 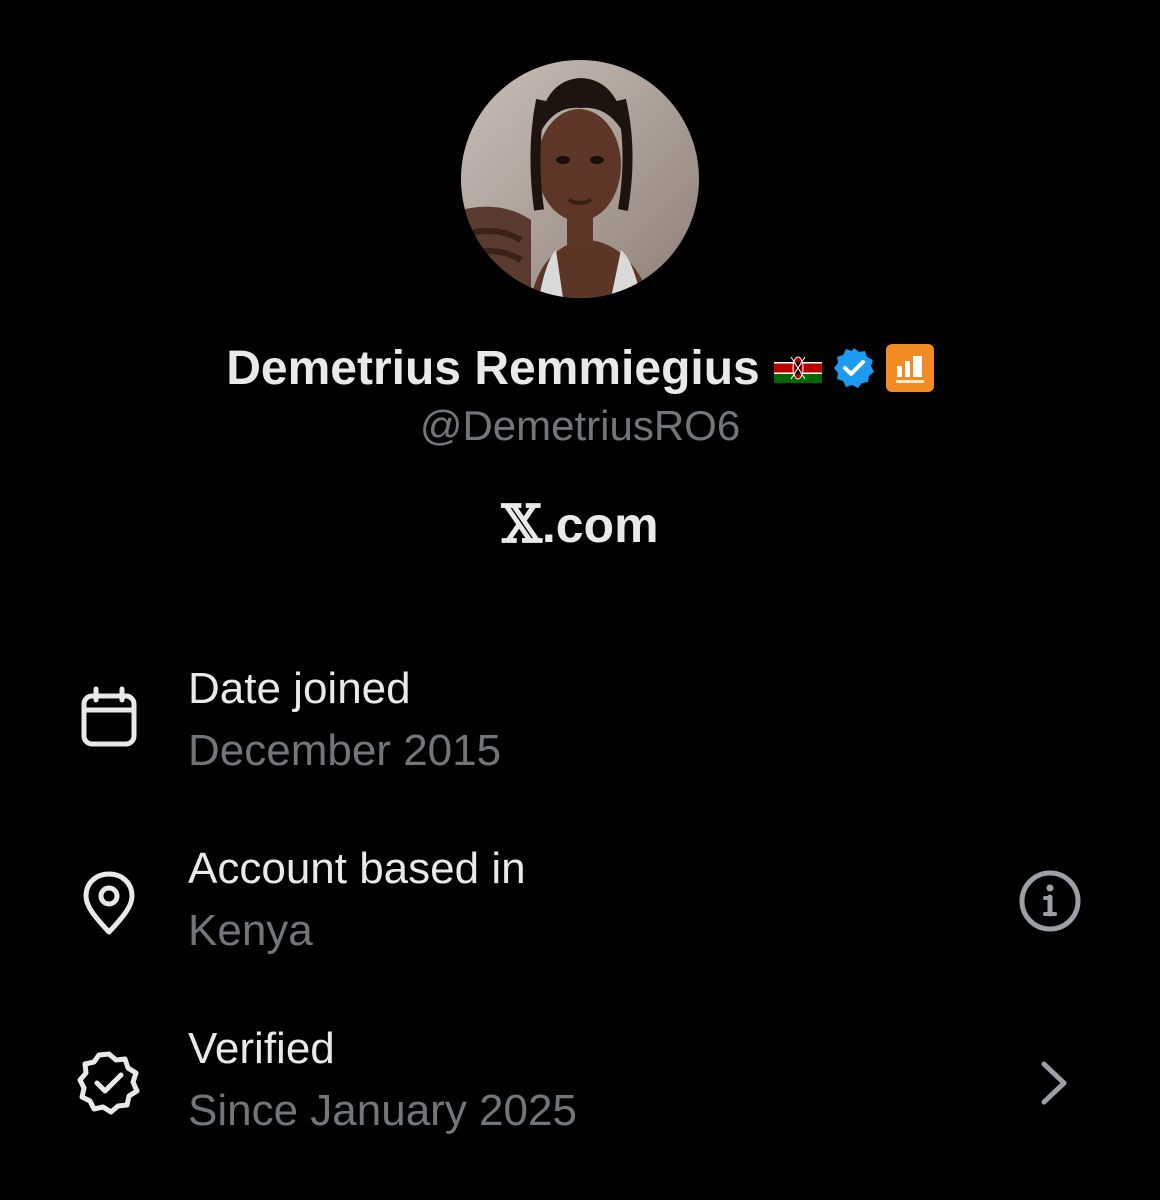 I want to click on date-joined-label: Date joined, so click(x=299, y=688).